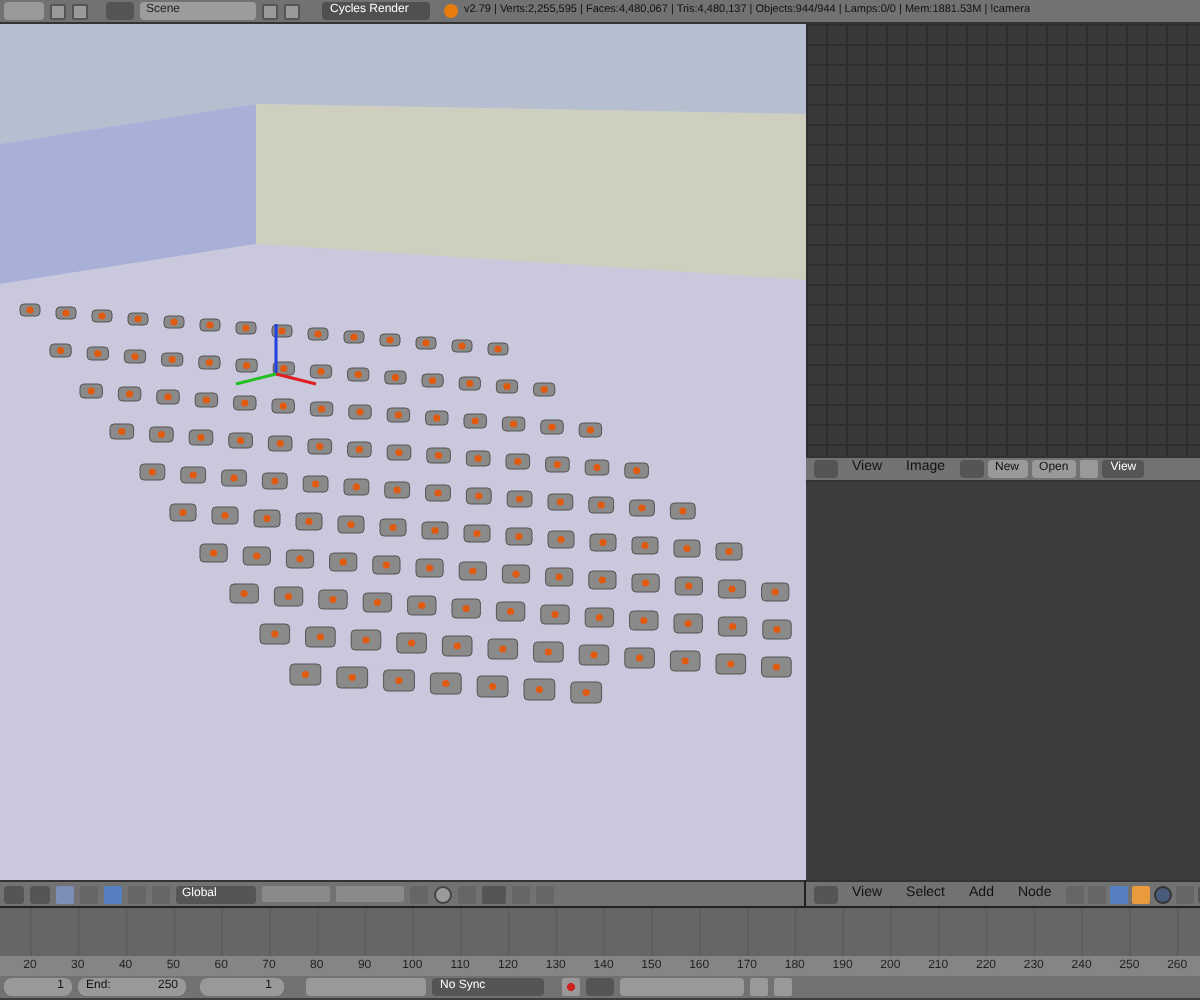 The image size is (1200, 1000). Describe the element at coordinates (24, 11) in the screenshot. I see `screen-layout-field` at that location.